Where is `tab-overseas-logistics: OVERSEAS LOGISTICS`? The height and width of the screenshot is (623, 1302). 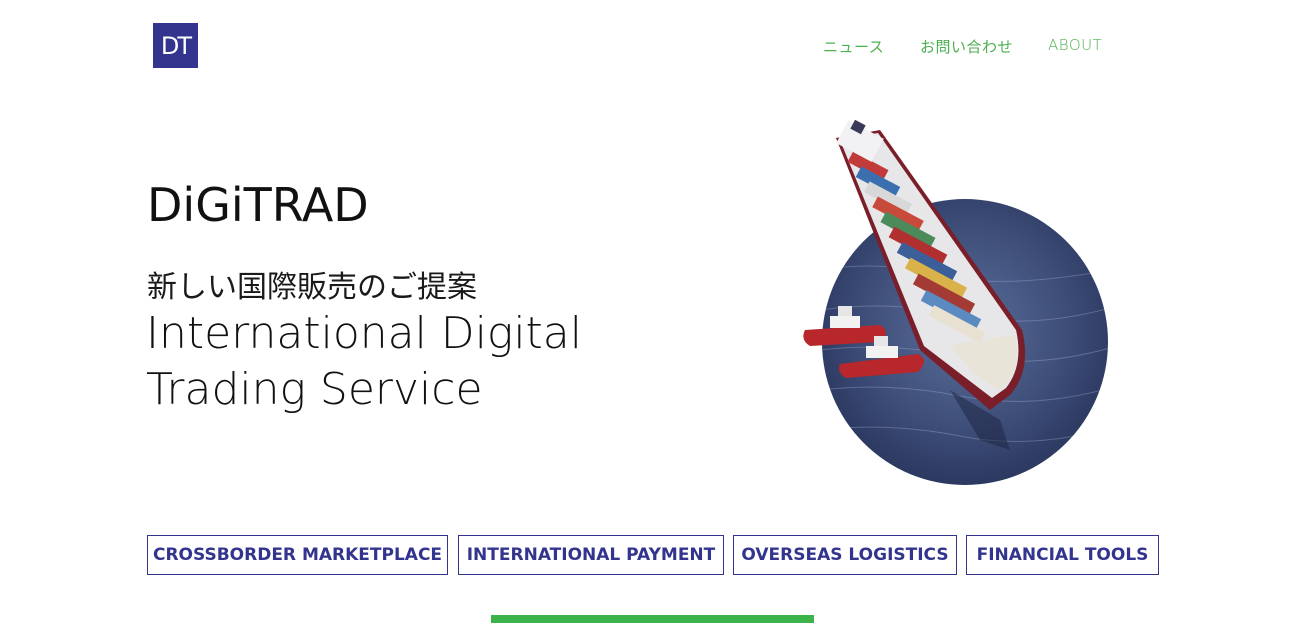
tab-overseas-logistics: OVERSEAS LOGISTICS is located at coordinates (845, 555).